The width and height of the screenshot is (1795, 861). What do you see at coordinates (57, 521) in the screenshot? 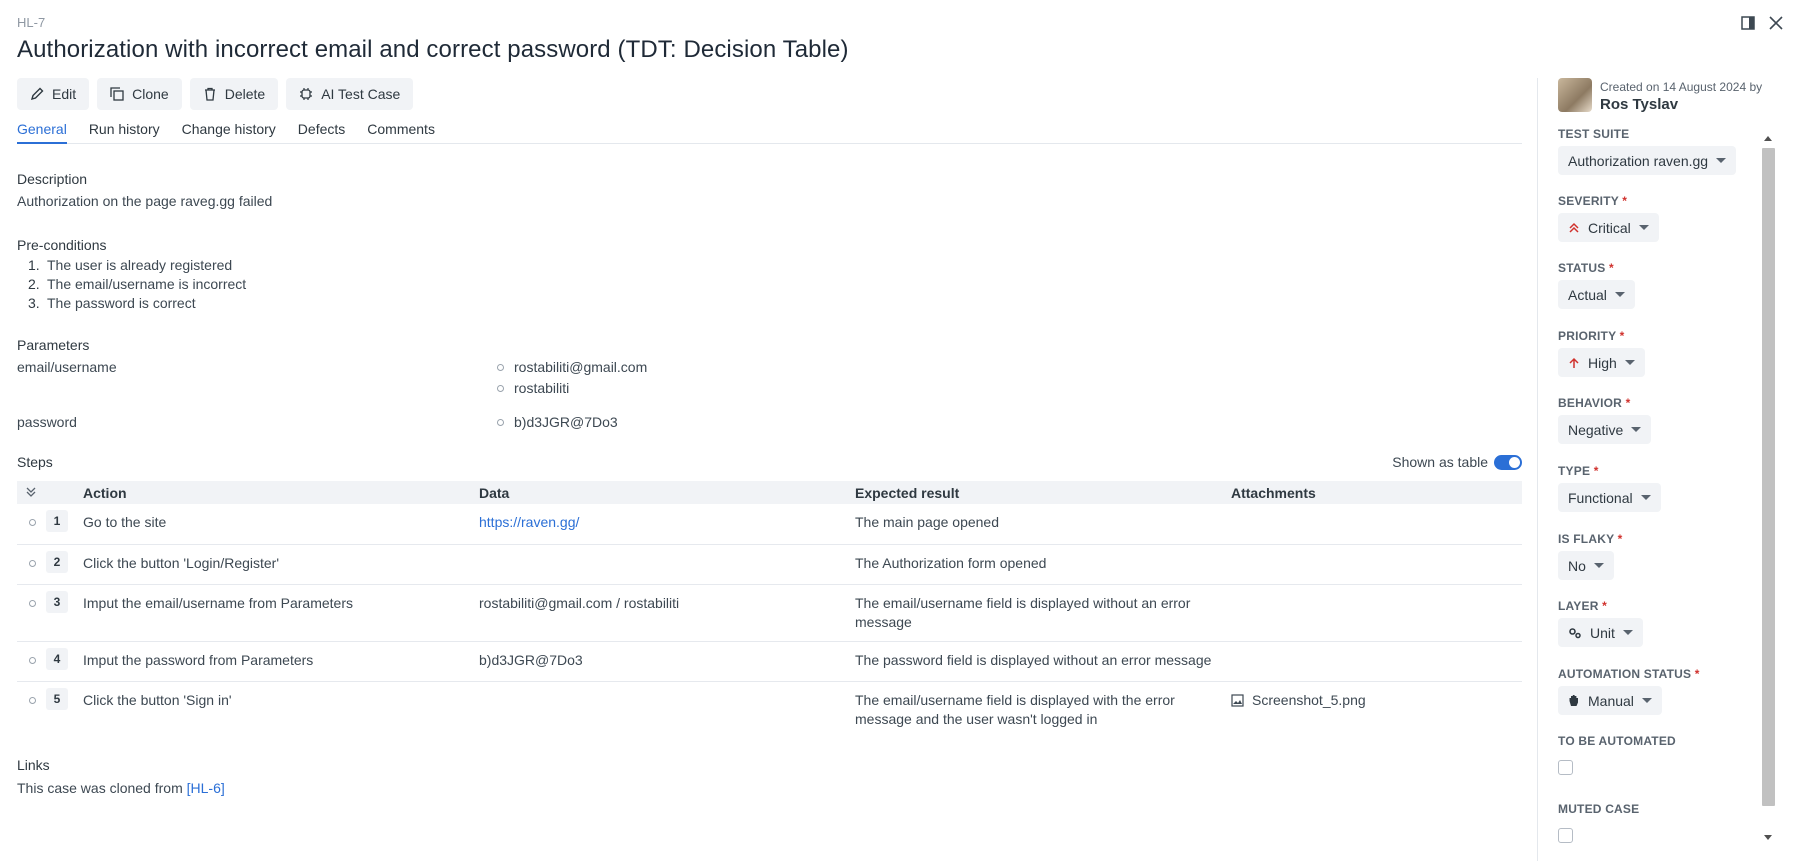
I see `step-number: 1` at bounding box center [57, 521].